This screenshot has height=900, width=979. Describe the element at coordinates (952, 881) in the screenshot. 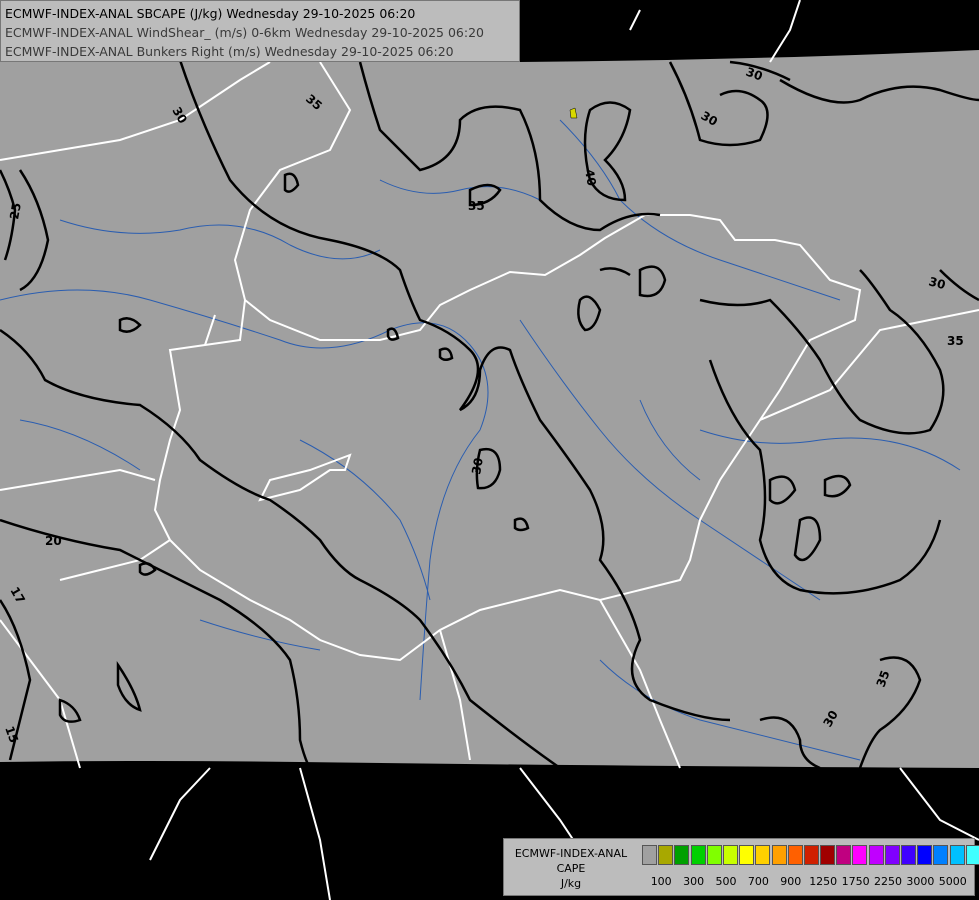

I see `legend-tick: 5000` at that location.